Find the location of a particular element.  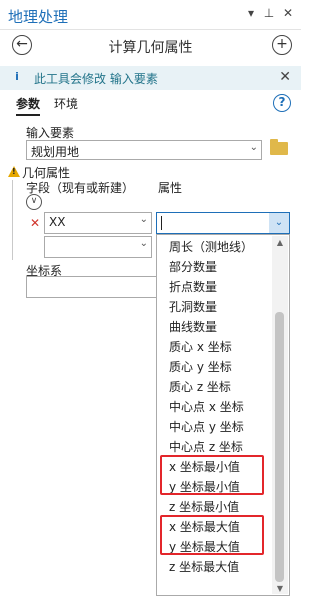

option-vertex-count: 折点数量 is located at coordinates (193, 286).